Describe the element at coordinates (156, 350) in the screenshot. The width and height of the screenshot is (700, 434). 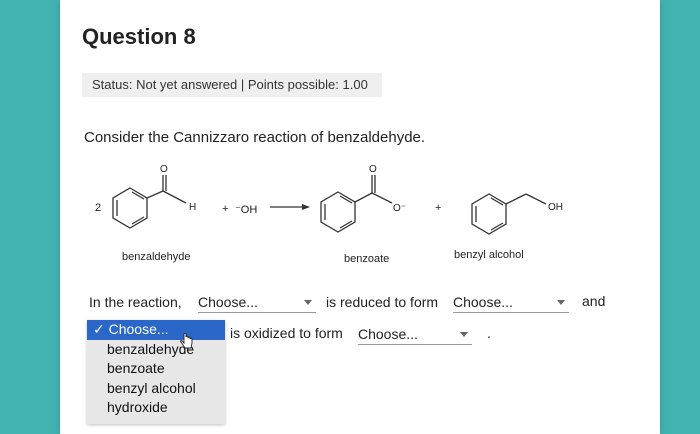
I see `dropdown-option: benzaldehyde` at that location.